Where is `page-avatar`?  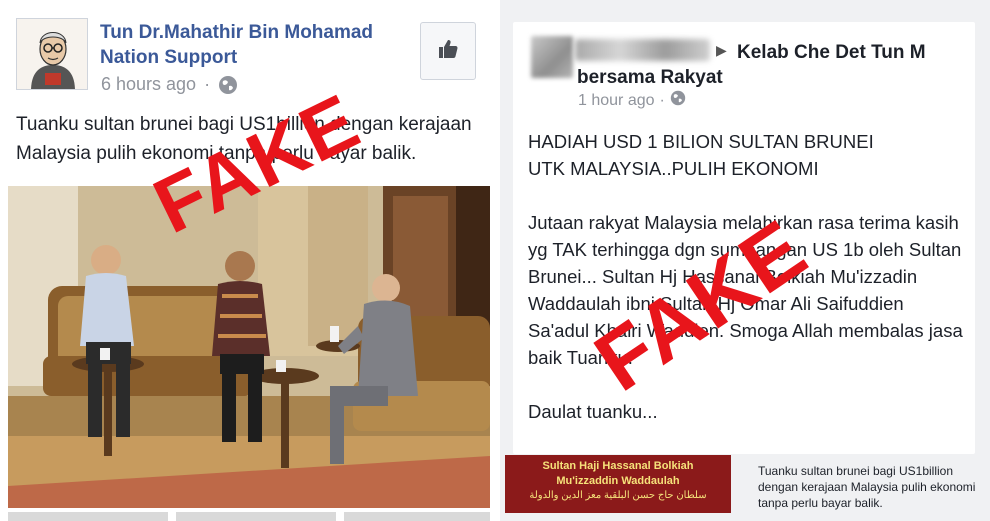
page-avatar is located at coordinates (52, 54).